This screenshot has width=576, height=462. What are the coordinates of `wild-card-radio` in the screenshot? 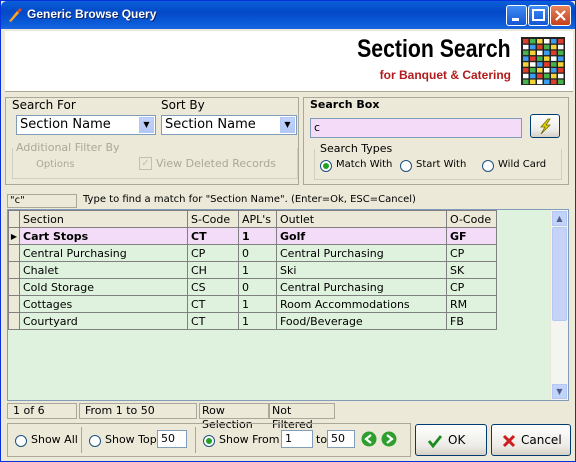 It's located at (488, 166).